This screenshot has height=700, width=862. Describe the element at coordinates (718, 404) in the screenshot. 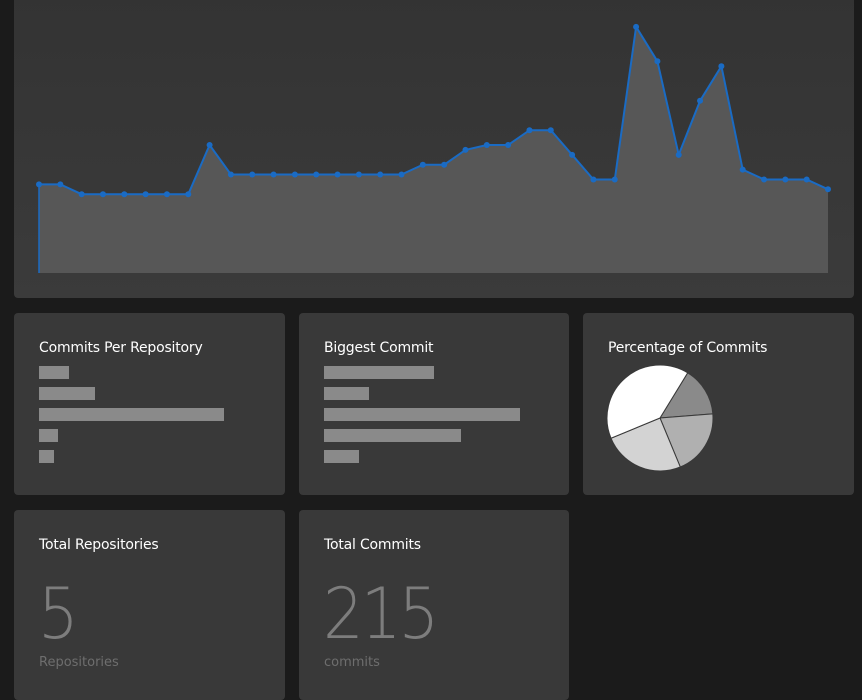

I see `percentage-of-commits-card: Percentage of Commits` at that location.